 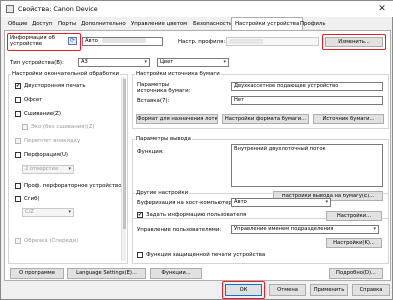 What do you see at coordinates (307, 165) in the screenshot?
I see `function-field: Внутренний двухлоточный поток` at bounding box center [307, 165].